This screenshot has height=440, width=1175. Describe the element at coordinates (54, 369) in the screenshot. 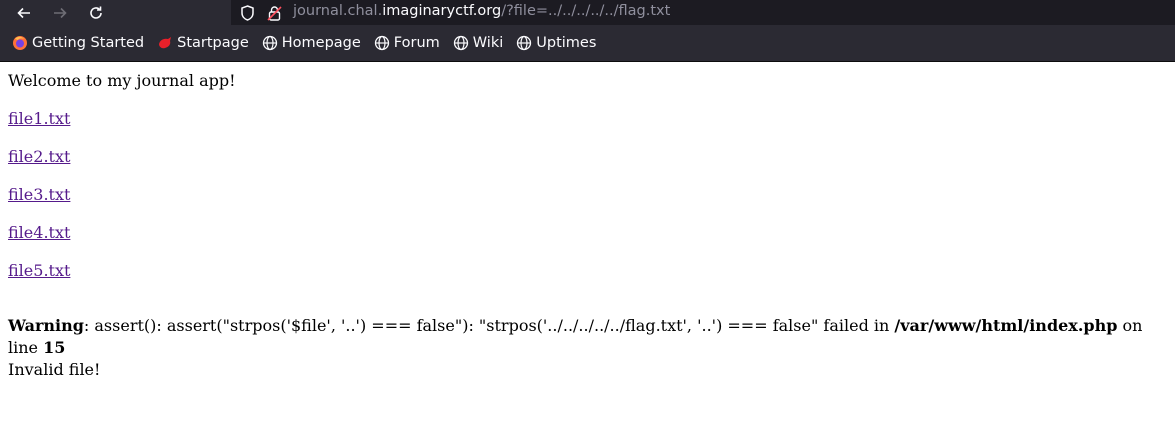

I see `result-text: Invalid file!` at that location.